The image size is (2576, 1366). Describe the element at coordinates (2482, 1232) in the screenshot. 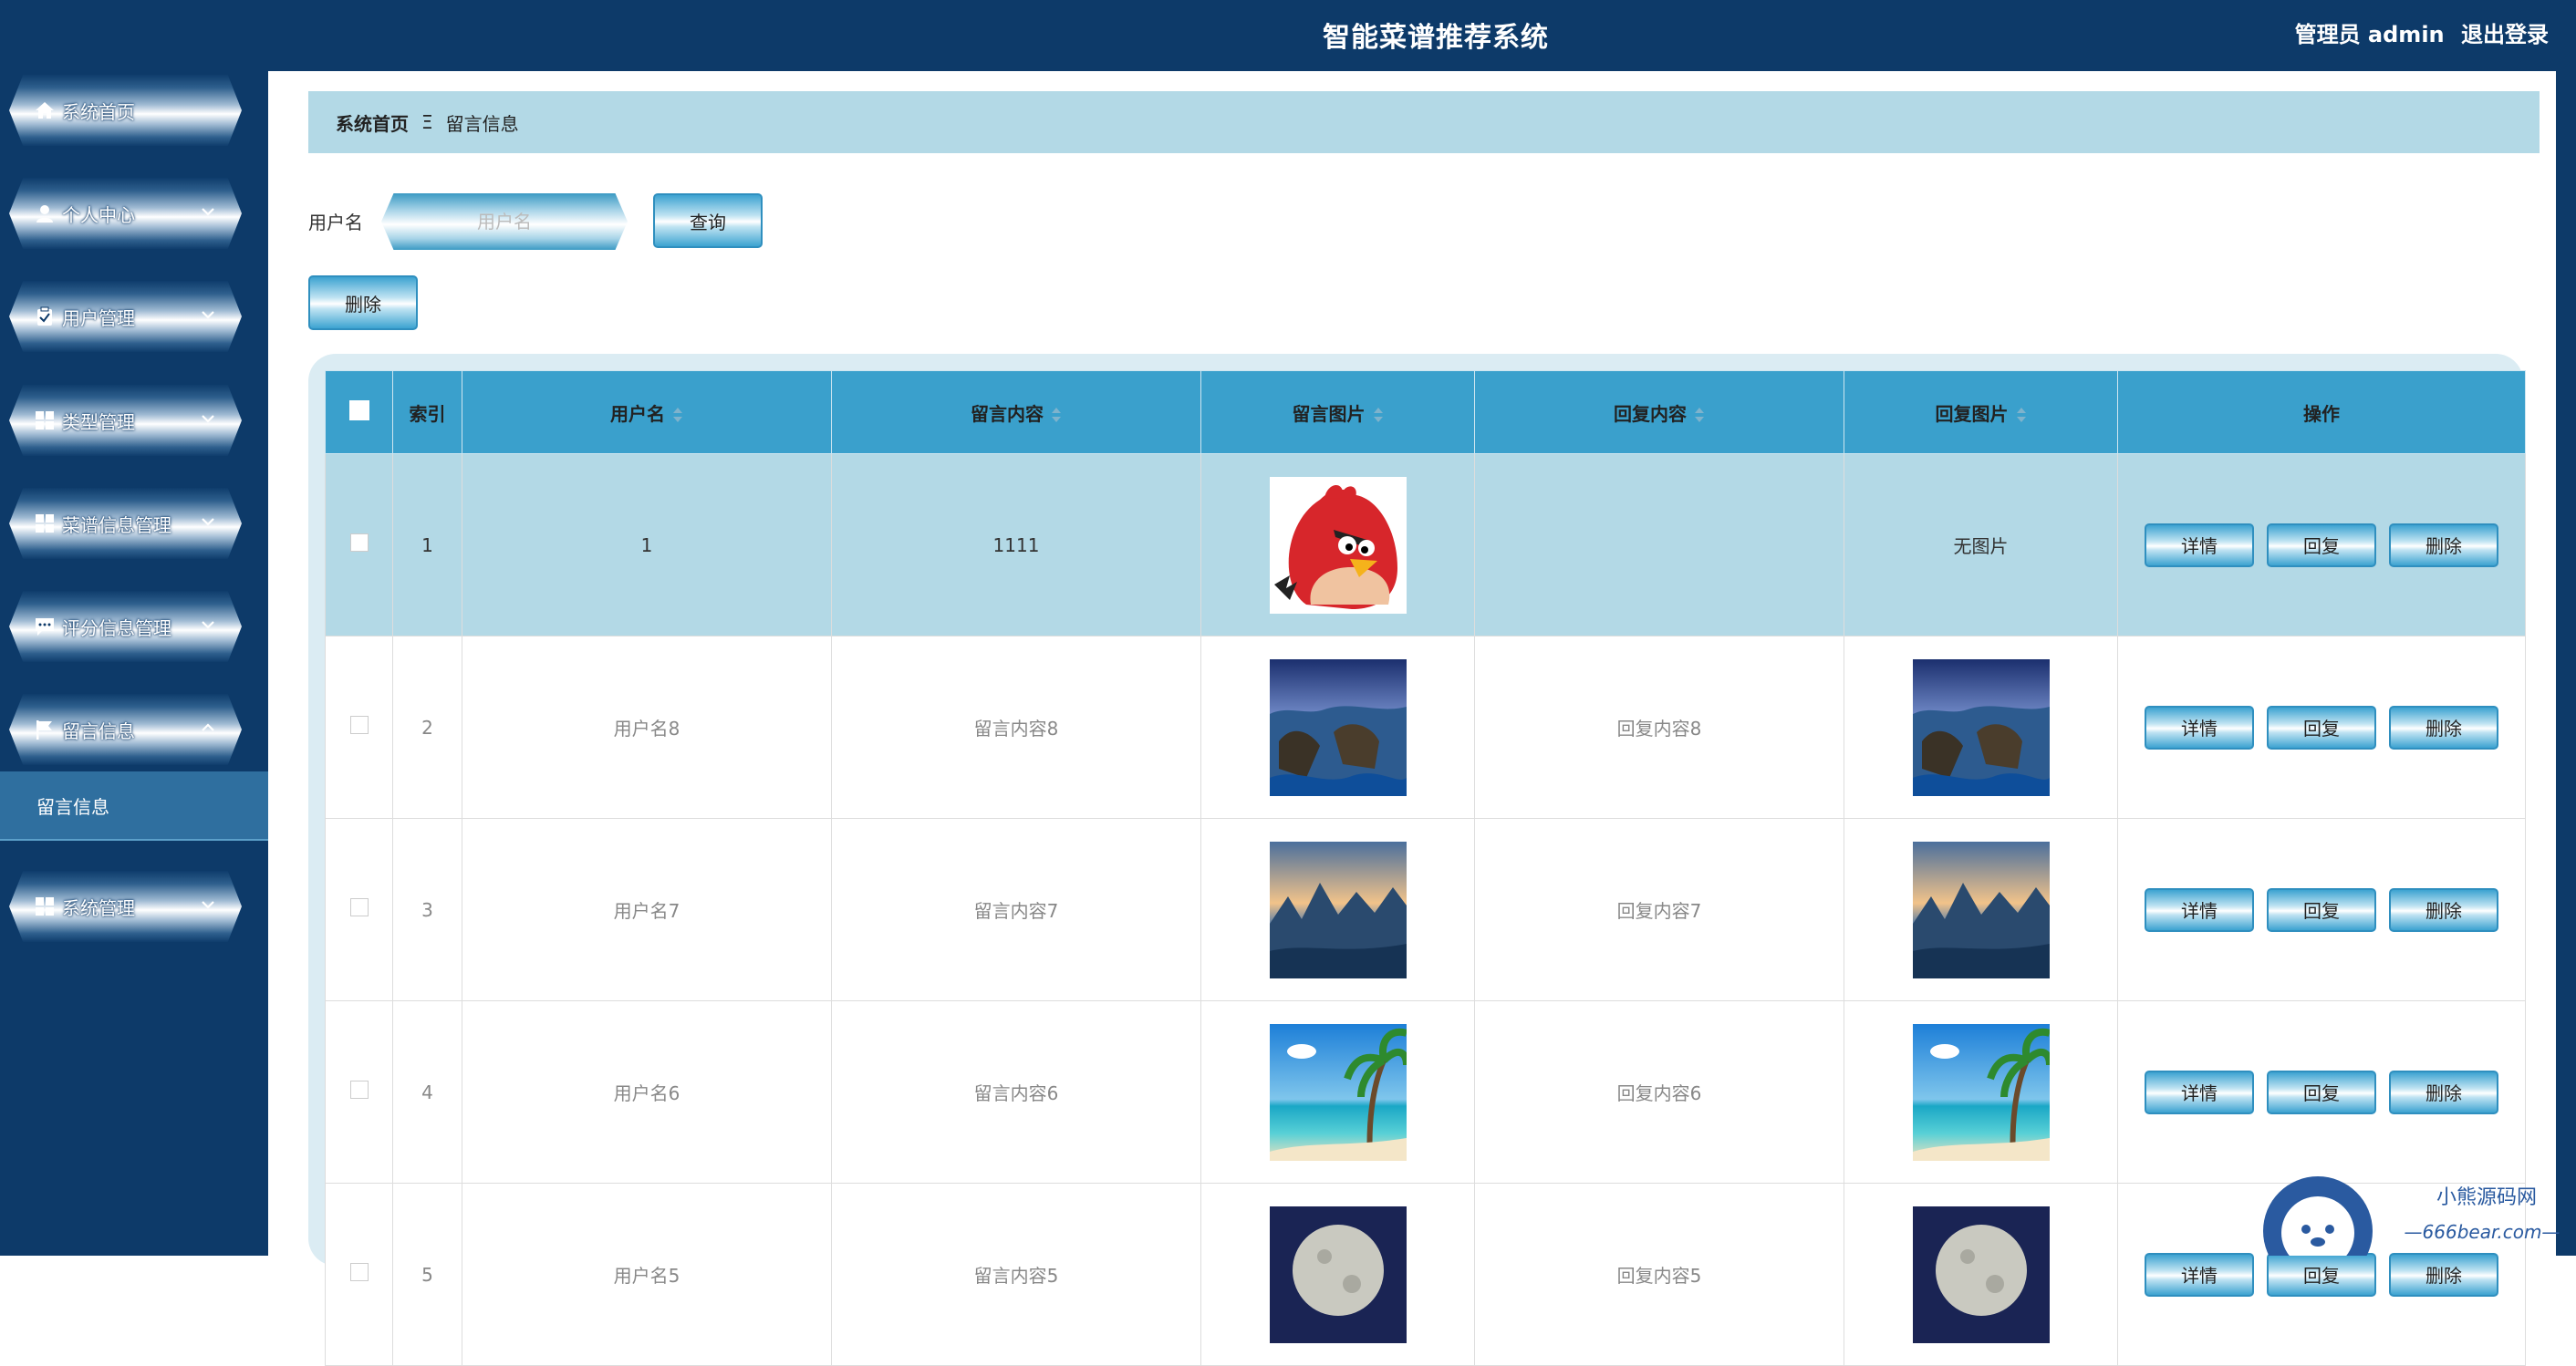

I see `watermark-url: —666bear.com—` at that location.